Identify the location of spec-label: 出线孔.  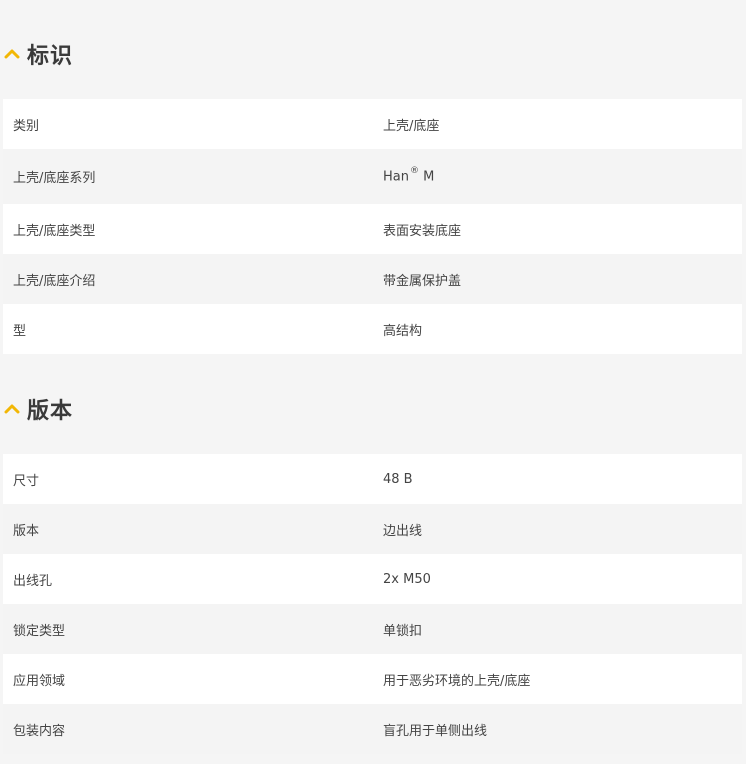
(188, 579).